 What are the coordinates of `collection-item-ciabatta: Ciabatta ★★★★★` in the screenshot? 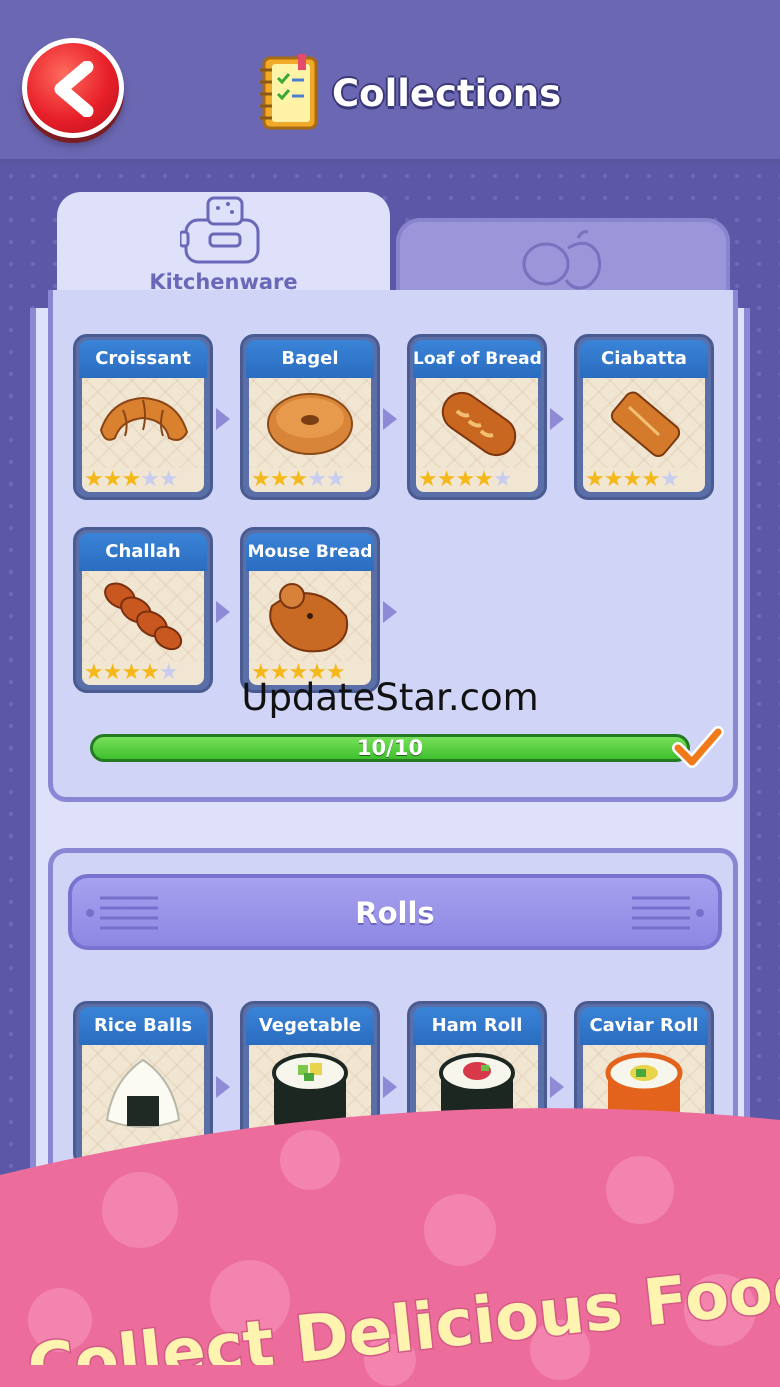 It's located at (644, 417).